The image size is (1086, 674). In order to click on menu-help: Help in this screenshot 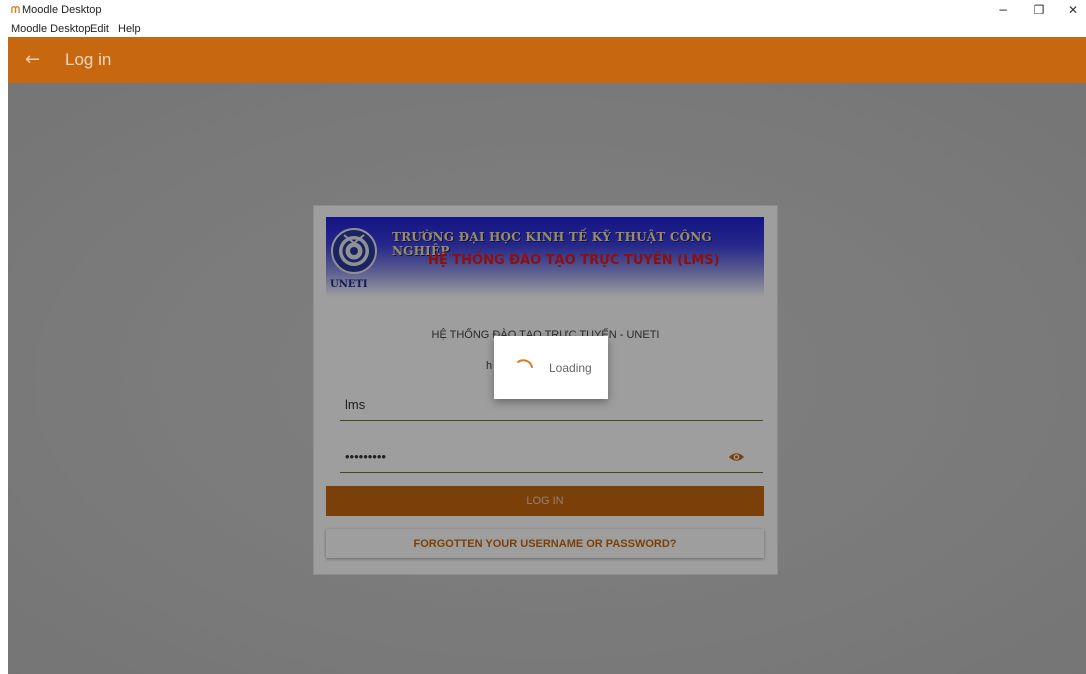, I will do `click(129, 29)`.